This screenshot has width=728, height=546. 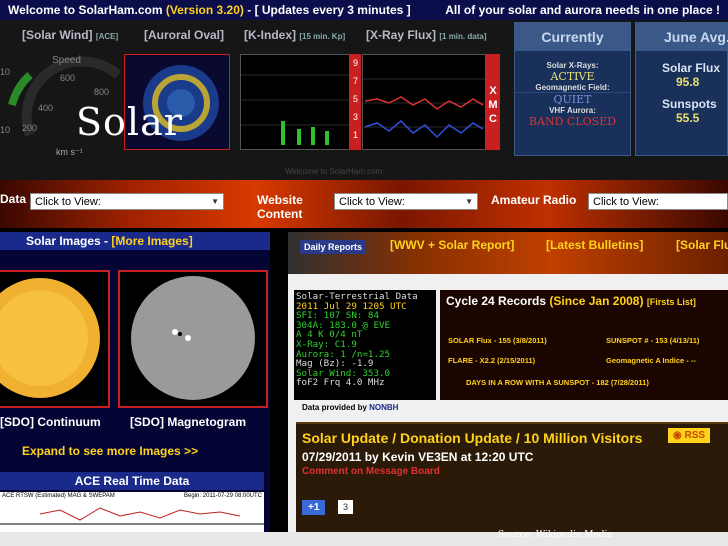 I want to click on xray-status-value: ACTIVE, so click(x=572, y=76).